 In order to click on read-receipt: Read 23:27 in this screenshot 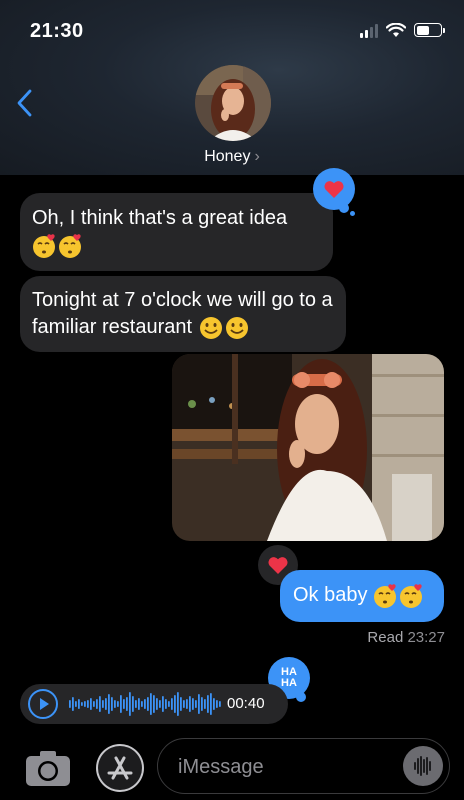, I will do `click(406, 637)`.